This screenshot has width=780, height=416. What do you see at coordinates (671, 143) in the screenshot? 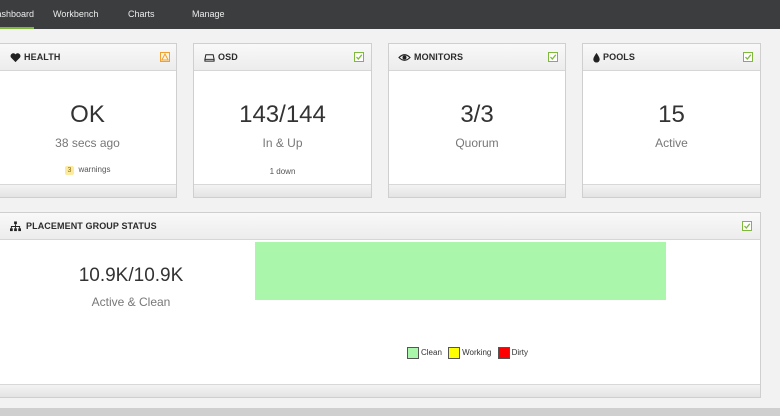
I see `pools-sub: Active` at bounding box center [671, 143].